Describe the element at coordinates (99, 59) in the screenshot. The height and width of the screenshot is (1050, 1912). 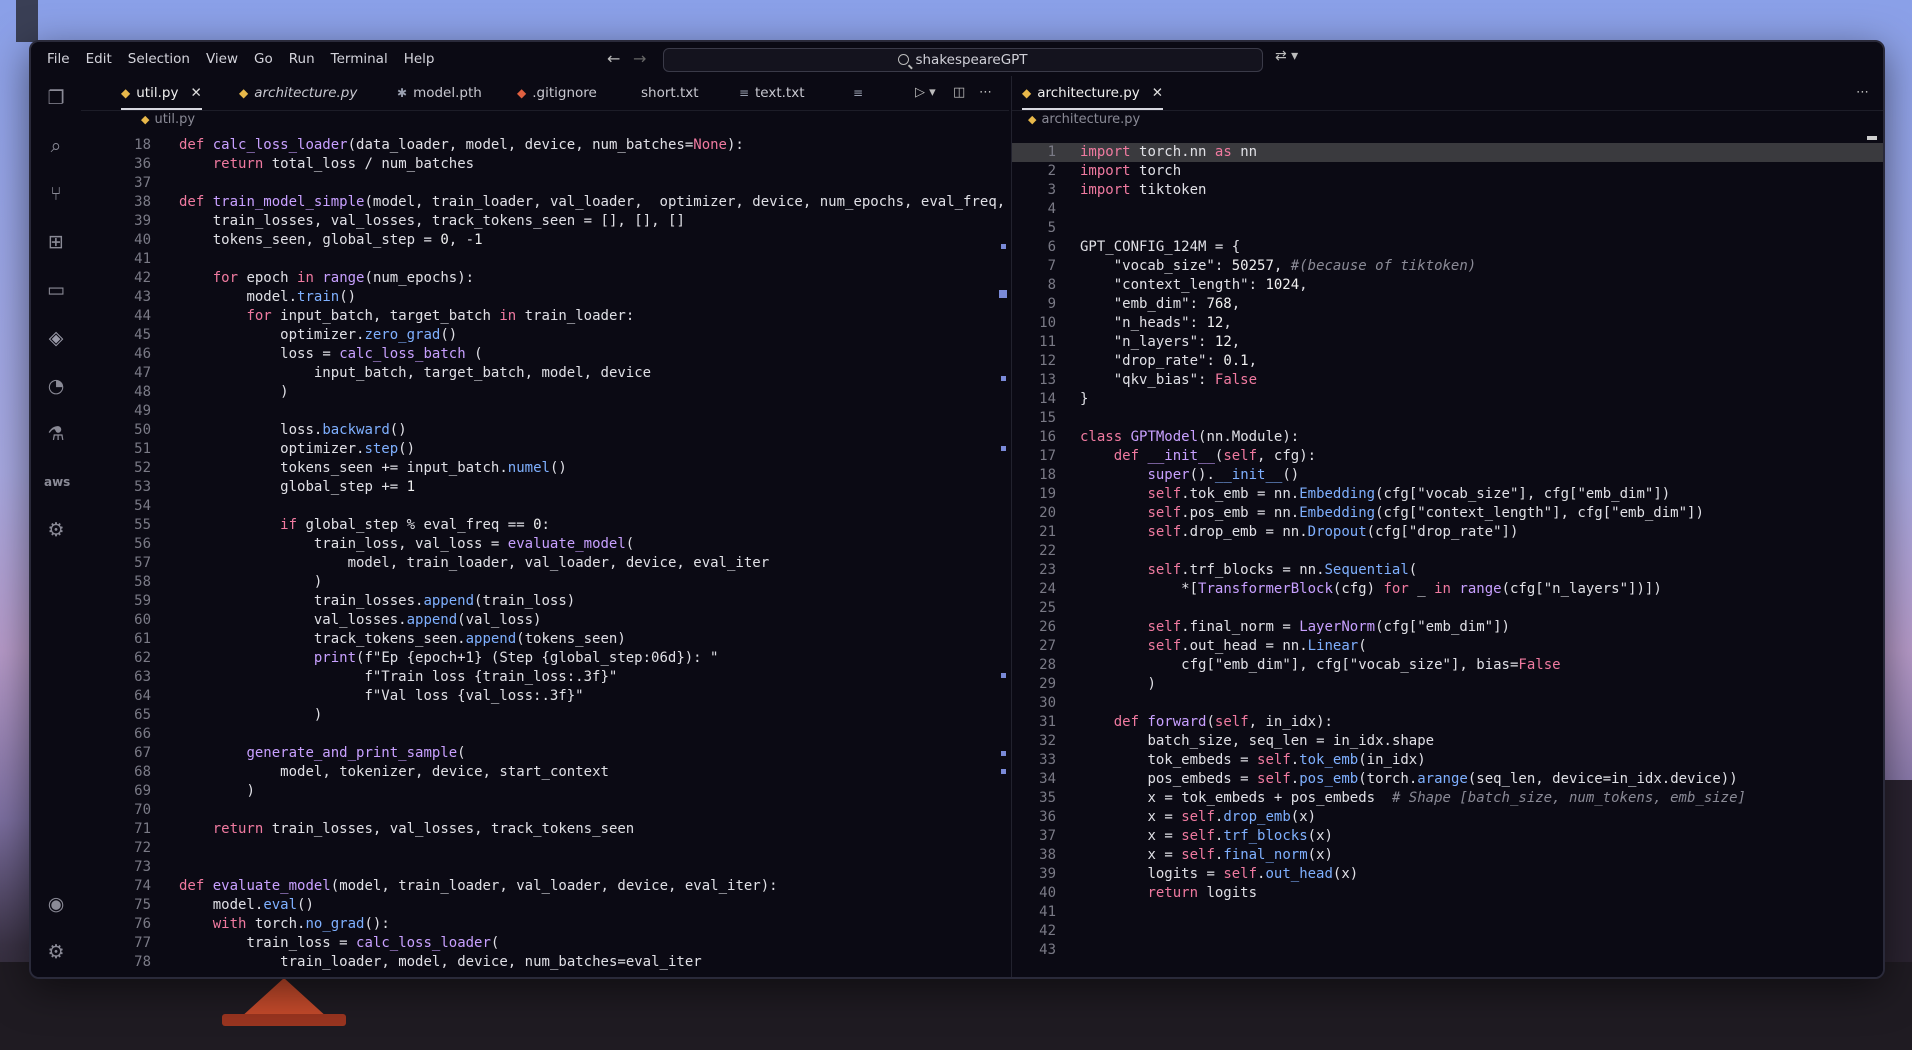
I see `menu-edit: Edit` at that location.